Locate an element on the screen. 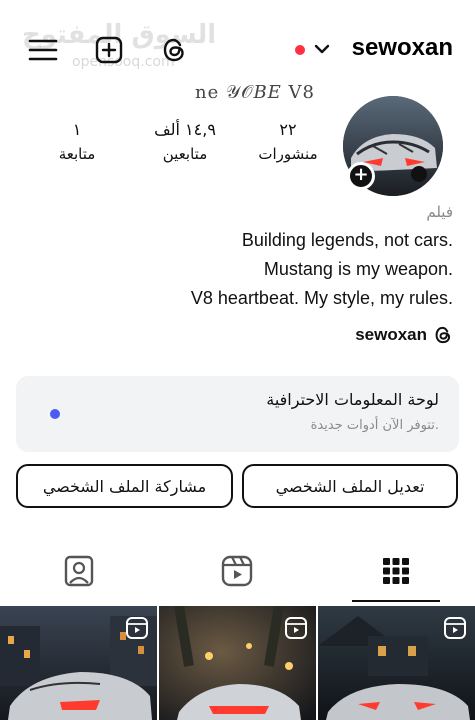 The height and width of the screenshot is (720, 475). add-story-icon: + is located at coordinates (361, 176).